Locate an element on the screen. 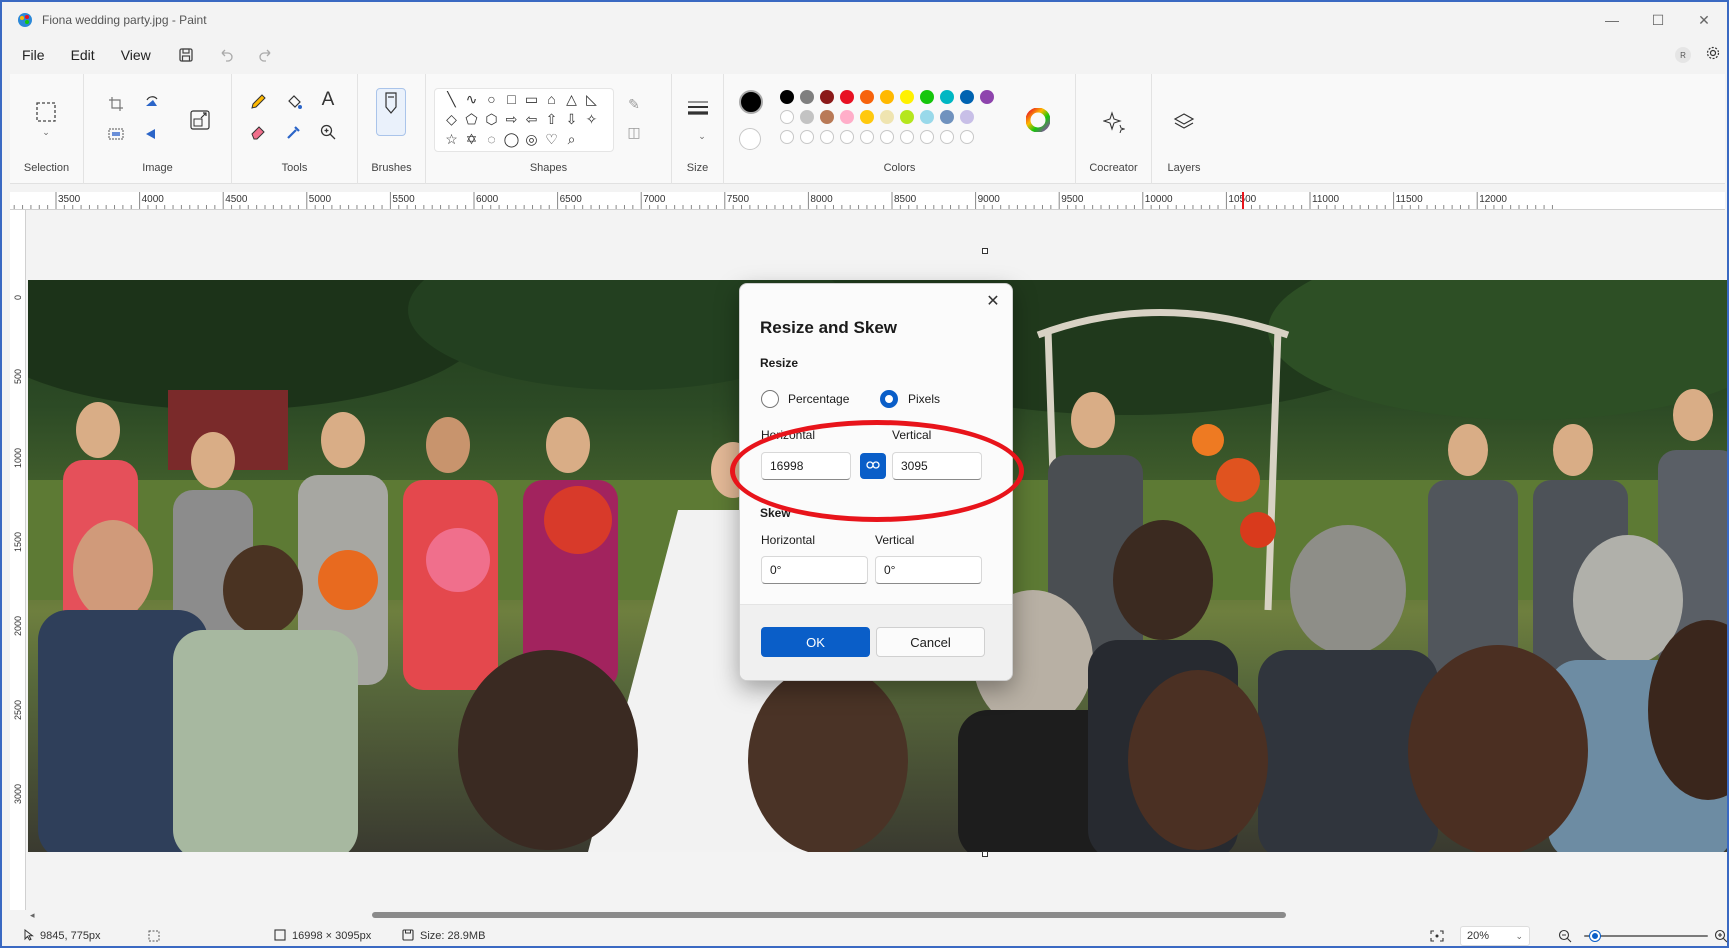  image-select-icon is located at coordinates (116, 134).